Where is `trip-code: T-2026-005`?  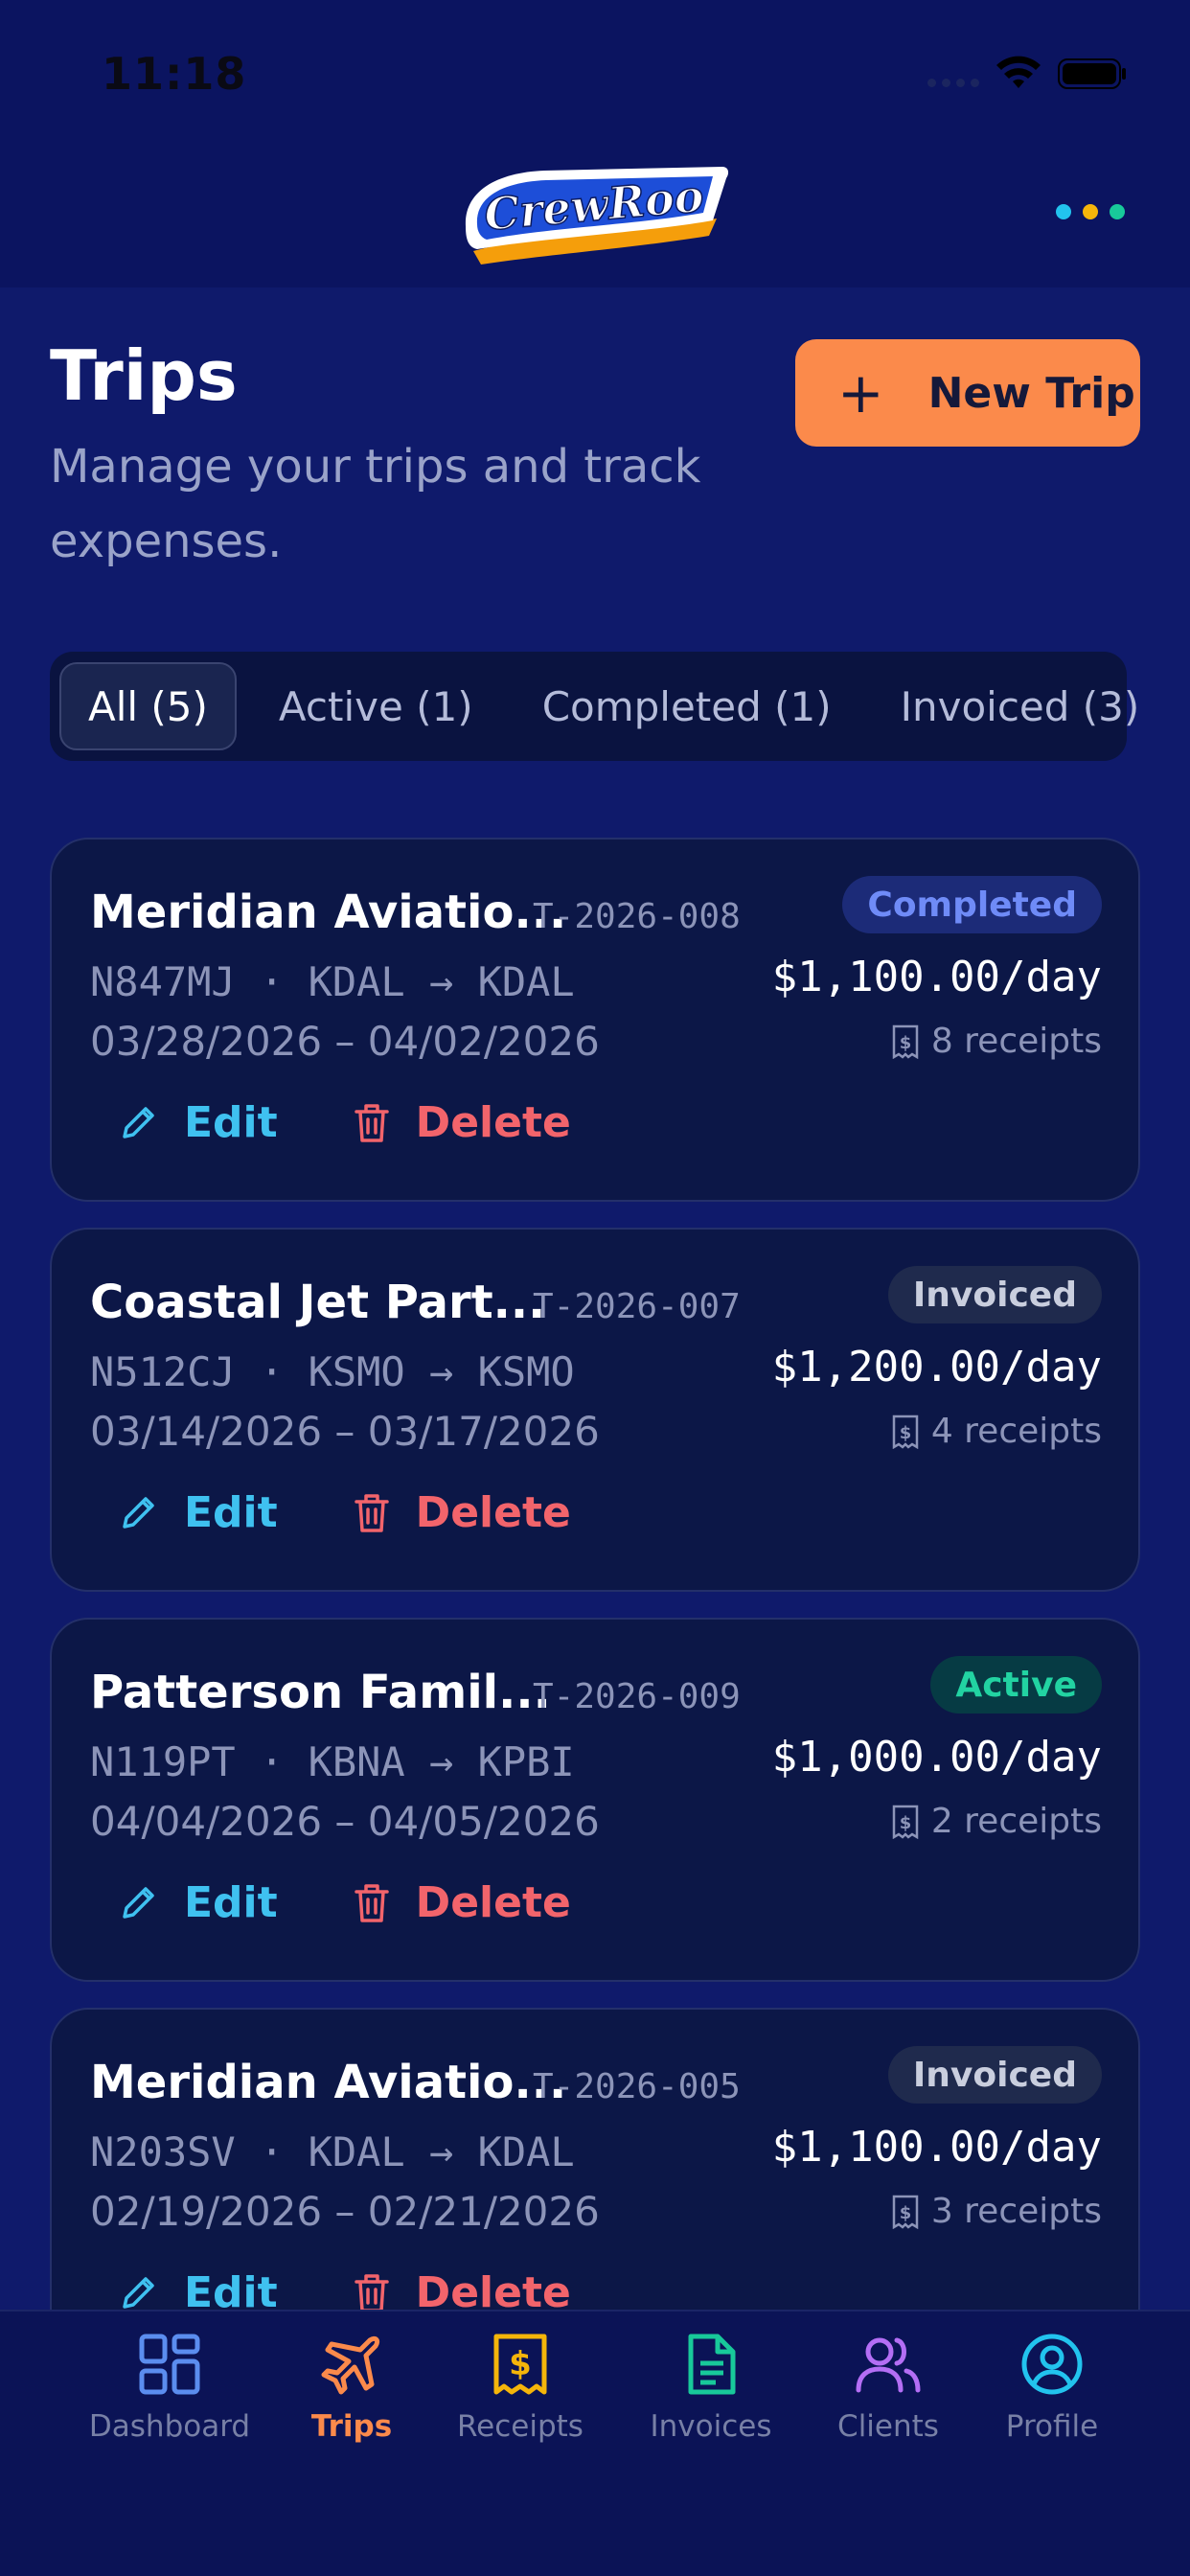
trip-code: T-2026-005 is located at coordinates (637, 2087).